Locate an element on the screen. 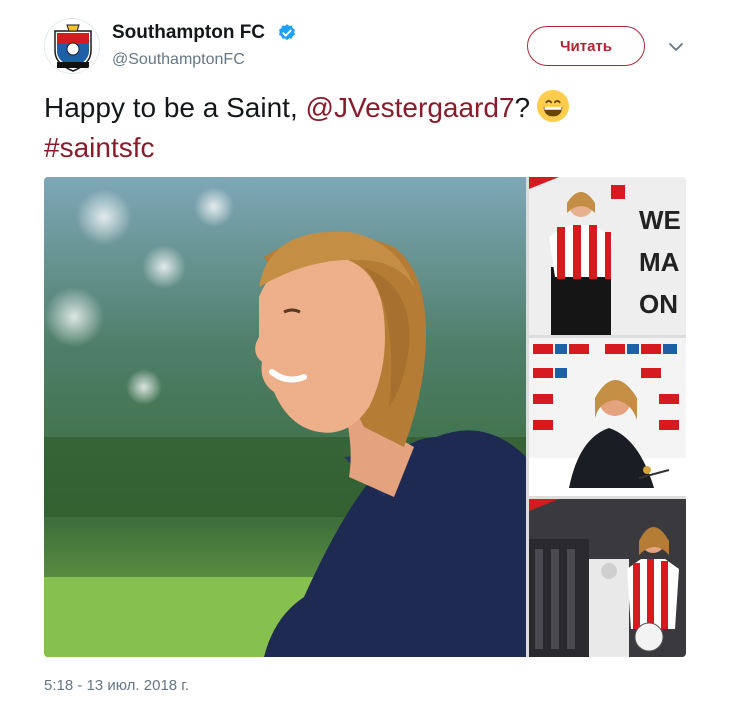 The image size is (730, 705). account-handle: @SouthamptonFC is located at coordinates (178, 60).